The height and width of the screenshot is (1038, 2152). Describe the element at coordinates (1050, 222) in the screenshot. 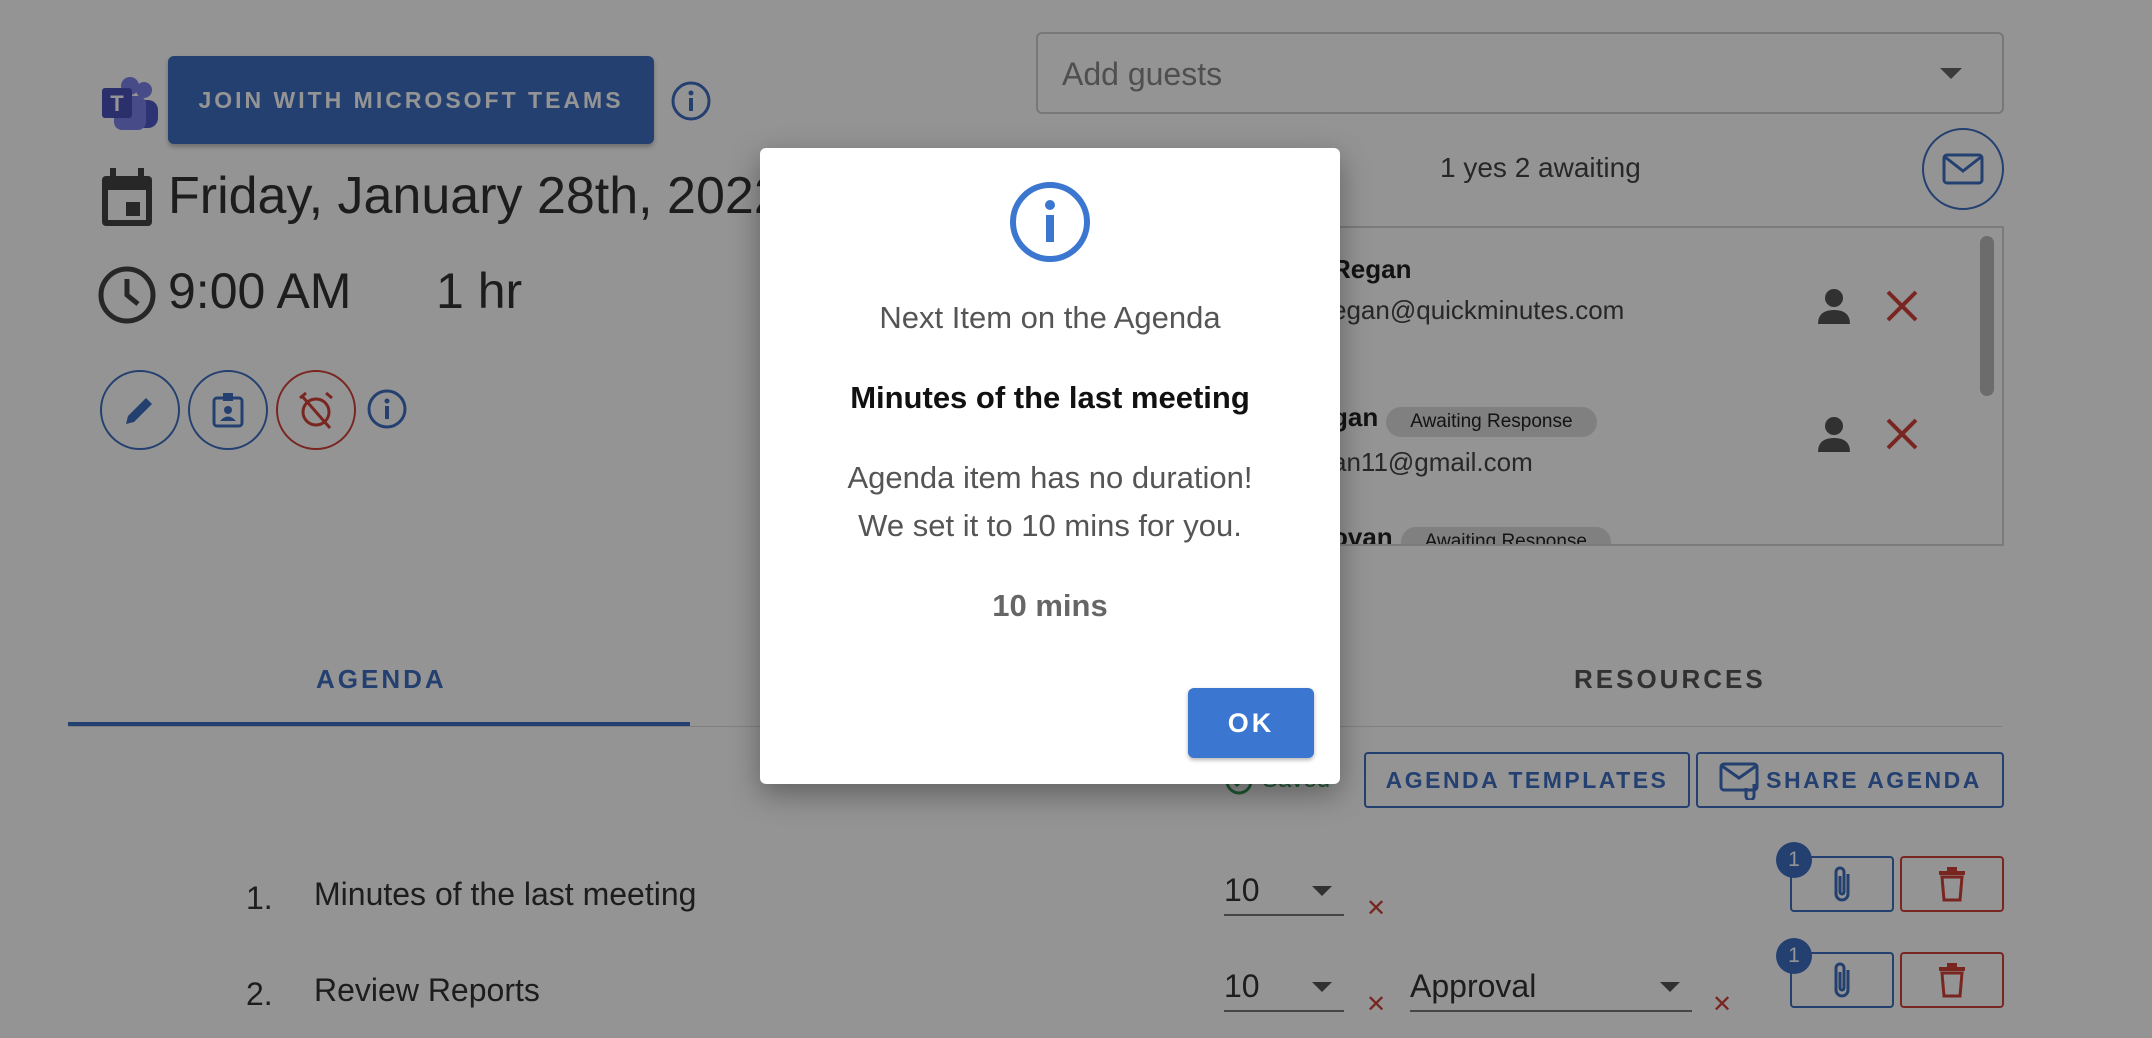

I see `info-icon` at that location.